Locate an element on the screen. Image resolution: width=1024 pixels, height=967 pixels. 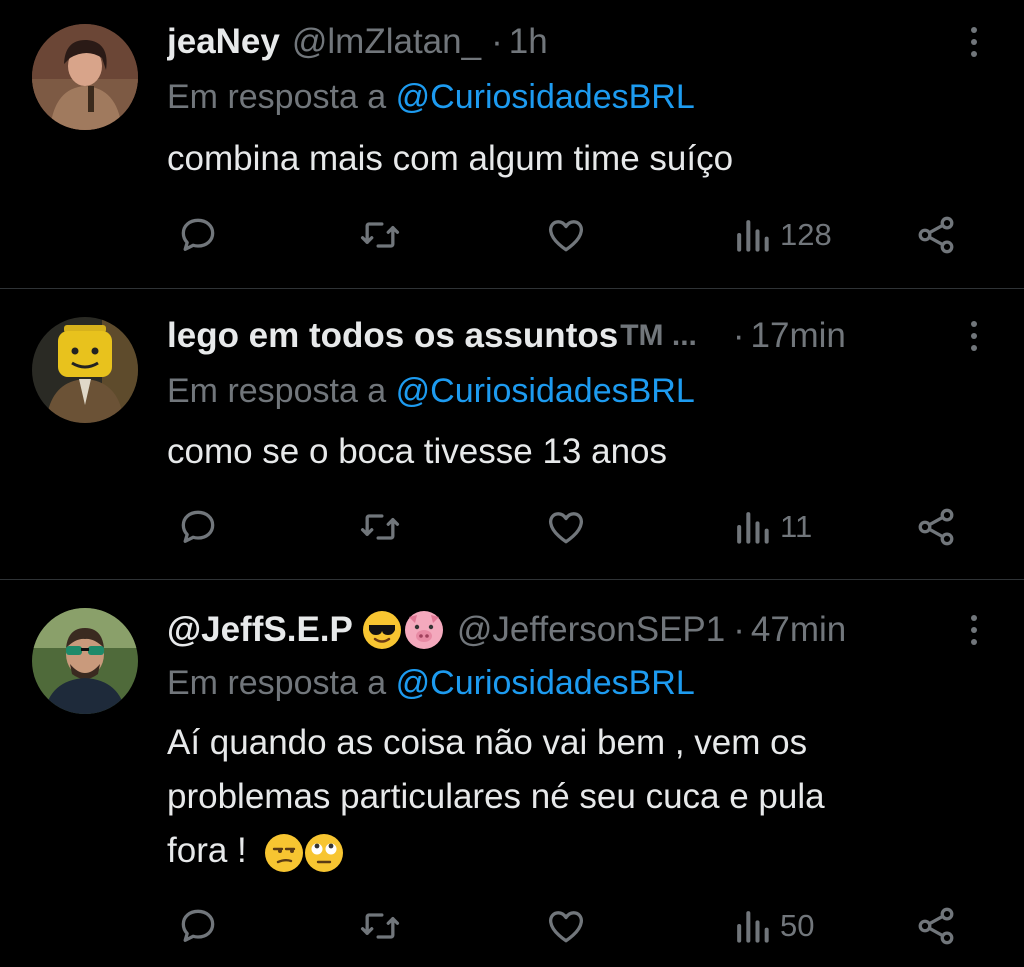
tweet-text: como se o boca tivesse 13 anos is located at coordinates (567, 452).